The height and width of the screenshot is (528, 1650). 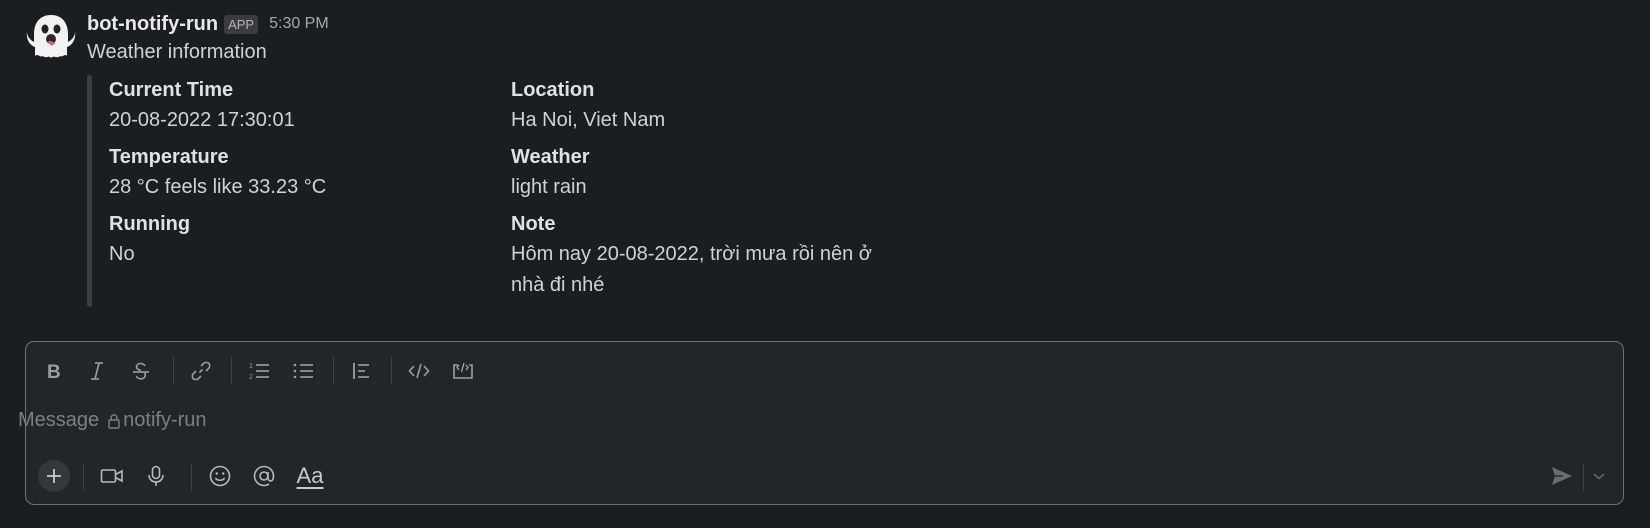 I want to click on svg-text: B, so click(x=54, y=371).